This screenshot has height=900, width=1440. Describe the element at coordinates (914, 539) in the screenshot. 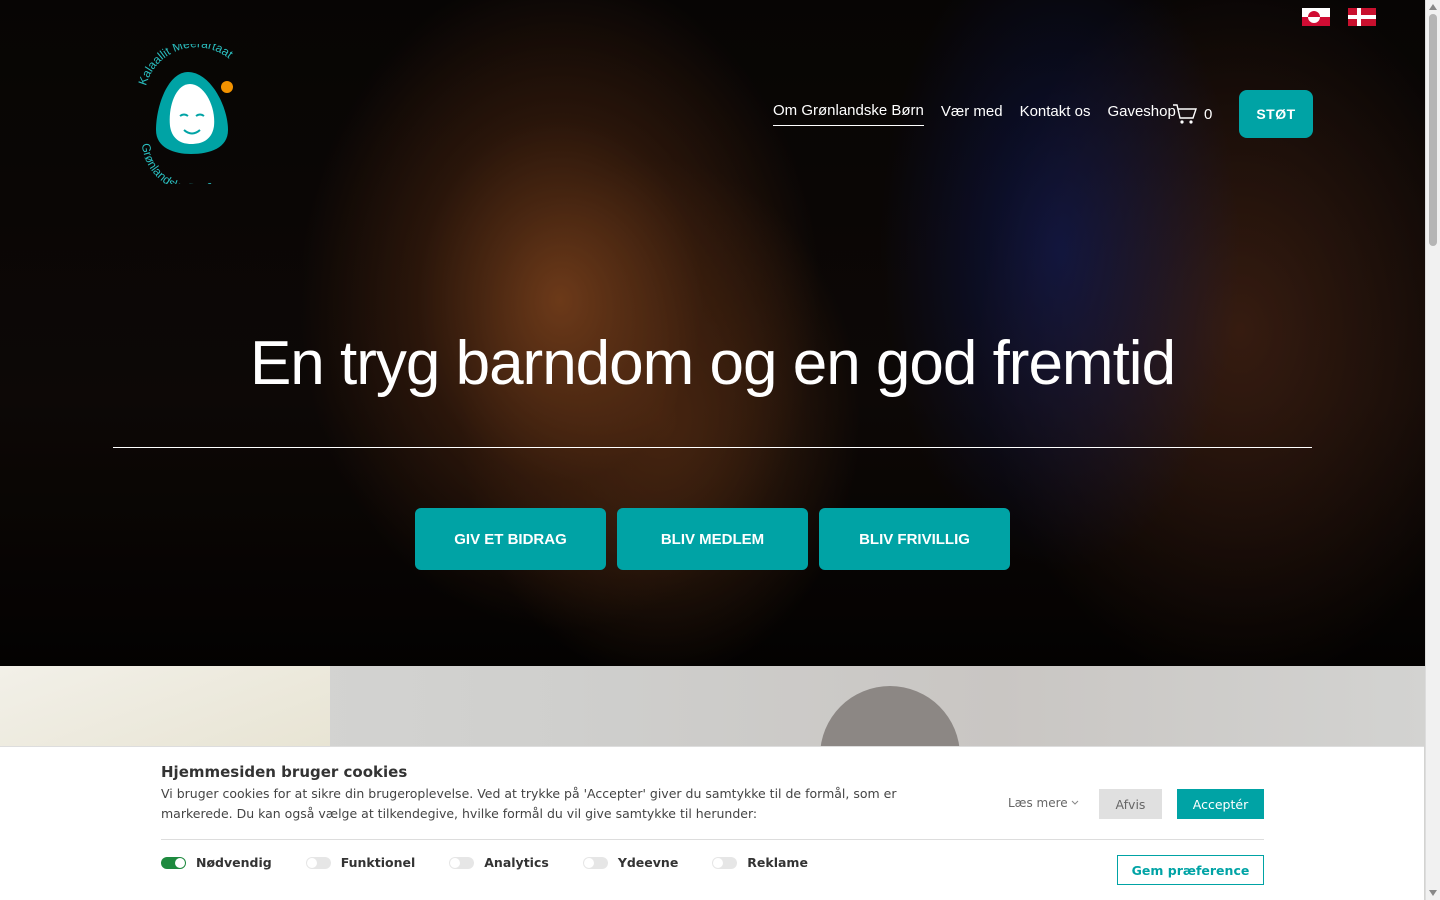

I see `volunteer-button: BLIV FRIVILLIG` at that location.